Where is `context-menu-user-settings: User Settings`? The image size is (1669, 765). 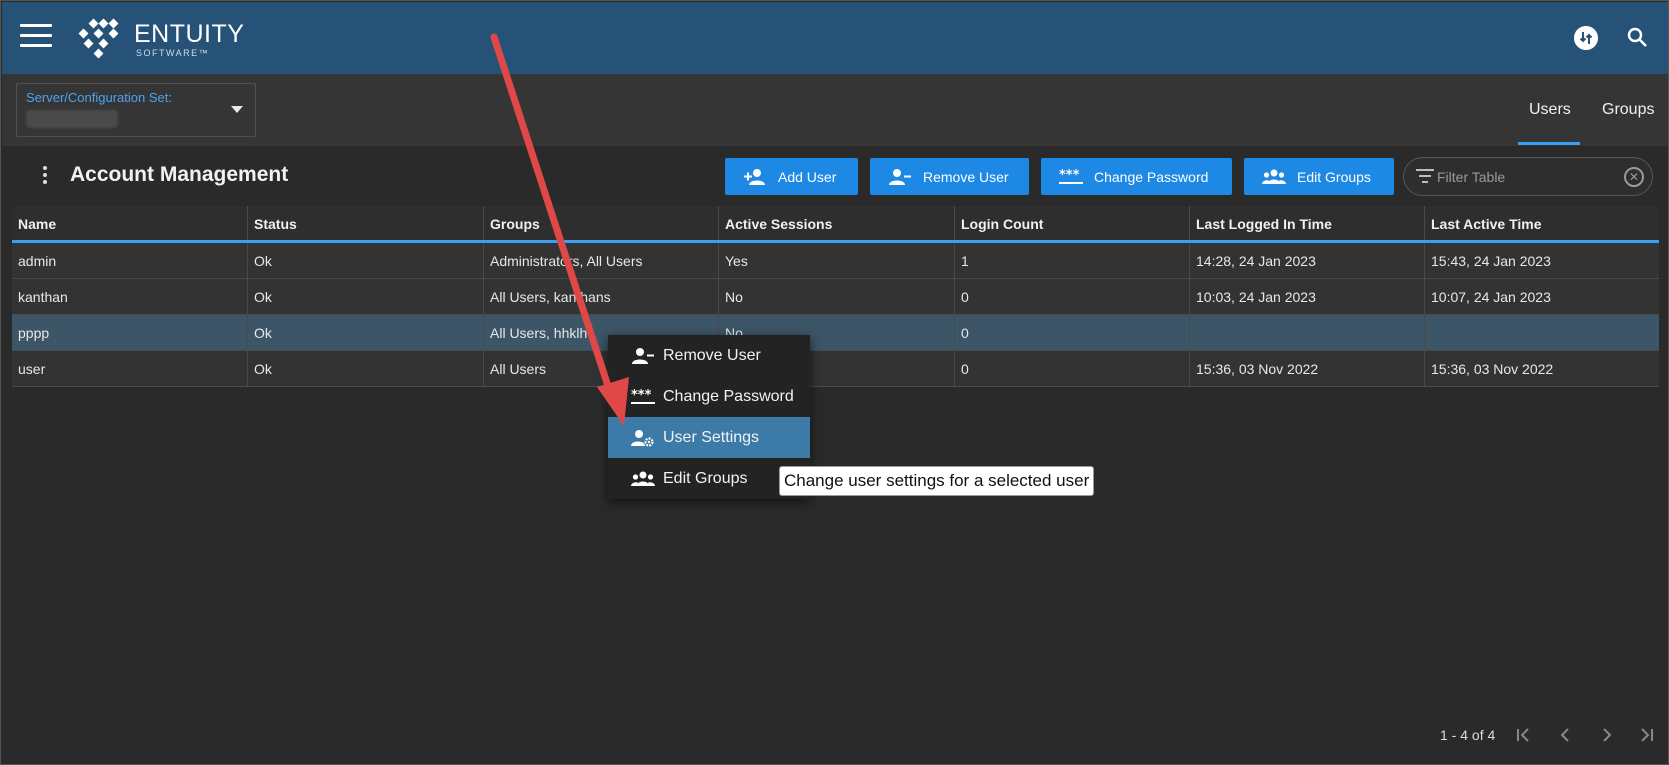
context-menu-user-settings: User Settings is located at coordinates (709, 437).